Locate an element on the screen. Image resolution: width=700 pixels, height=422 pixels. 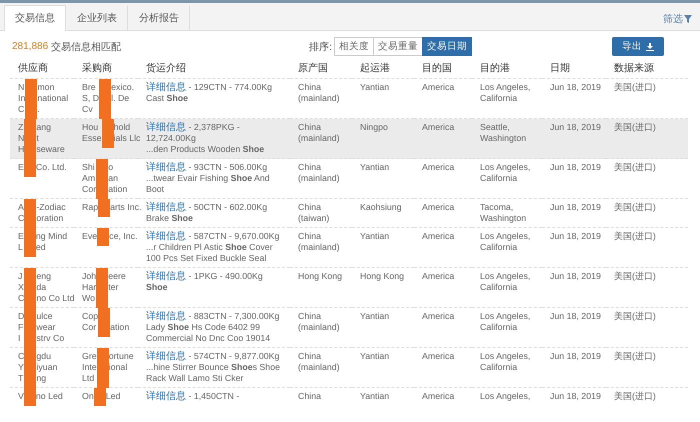
supplier-fragment: J is located at coordinates (21, 276).